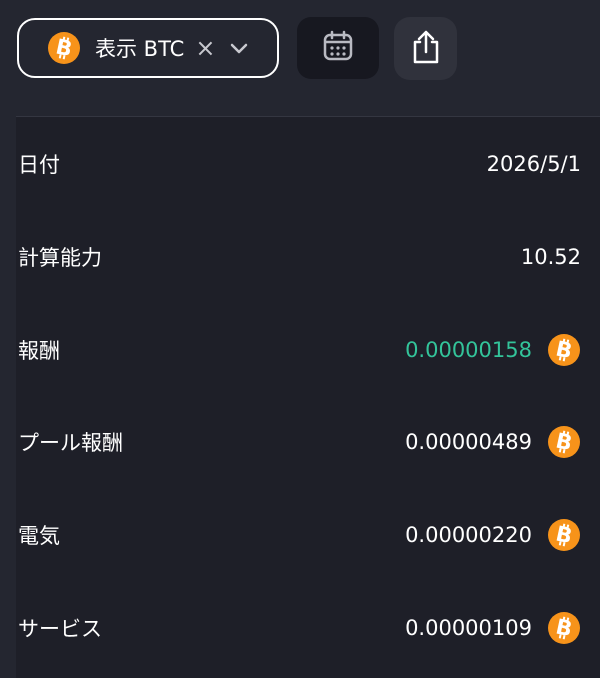 This screenshot has width=600, height=678. Describe the element at coordinates (468, 628) in the screenshot. I see `detail-value: 0.00000109` at that location.